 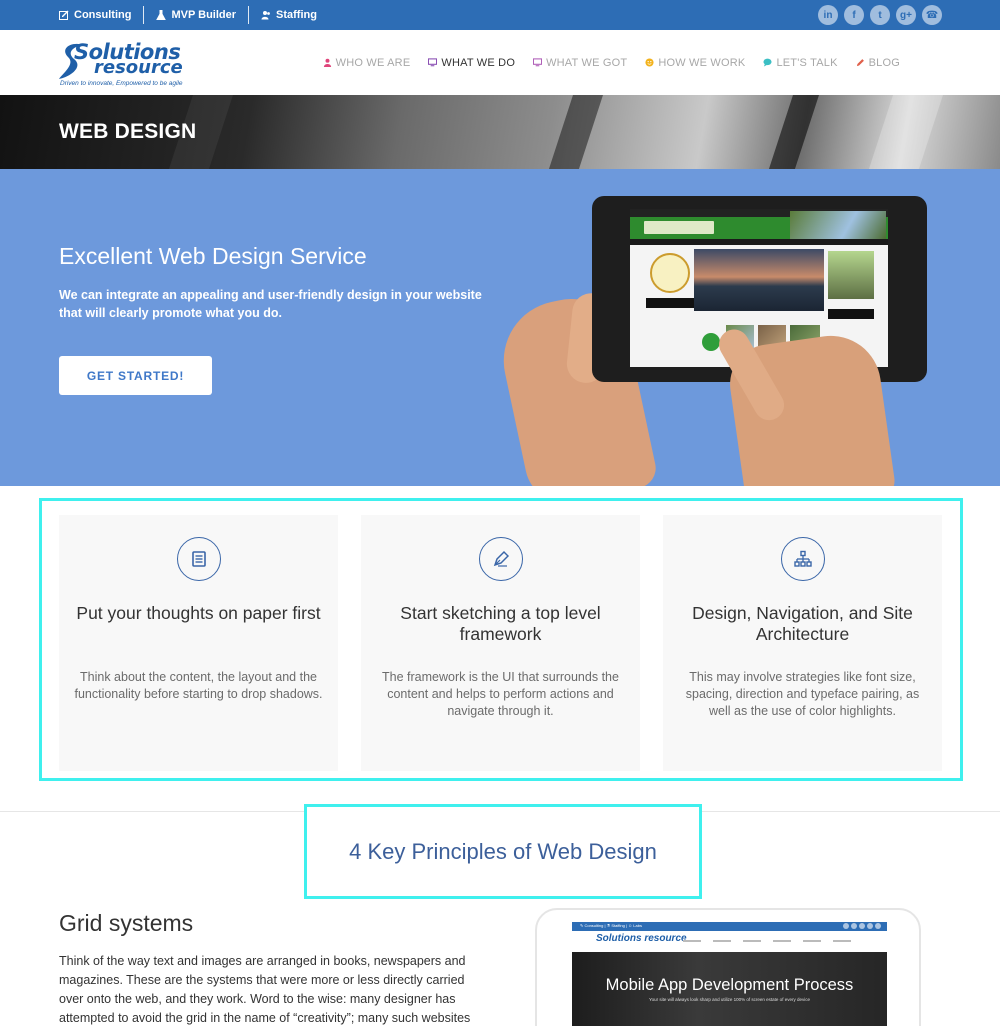 What do you see at coordinates (641, 938) in the screenshot?
I see `device-logo: Solutions resource` at bounding box center [641, 938].